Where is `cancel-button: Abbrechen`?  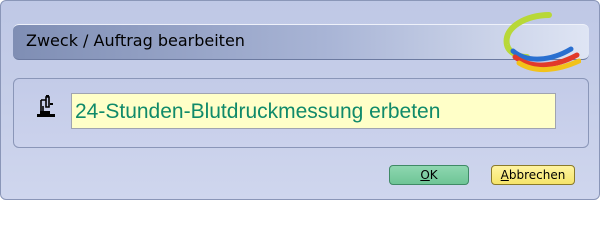 cancel-button: Abbrechen is located at coordinates (533, 175).